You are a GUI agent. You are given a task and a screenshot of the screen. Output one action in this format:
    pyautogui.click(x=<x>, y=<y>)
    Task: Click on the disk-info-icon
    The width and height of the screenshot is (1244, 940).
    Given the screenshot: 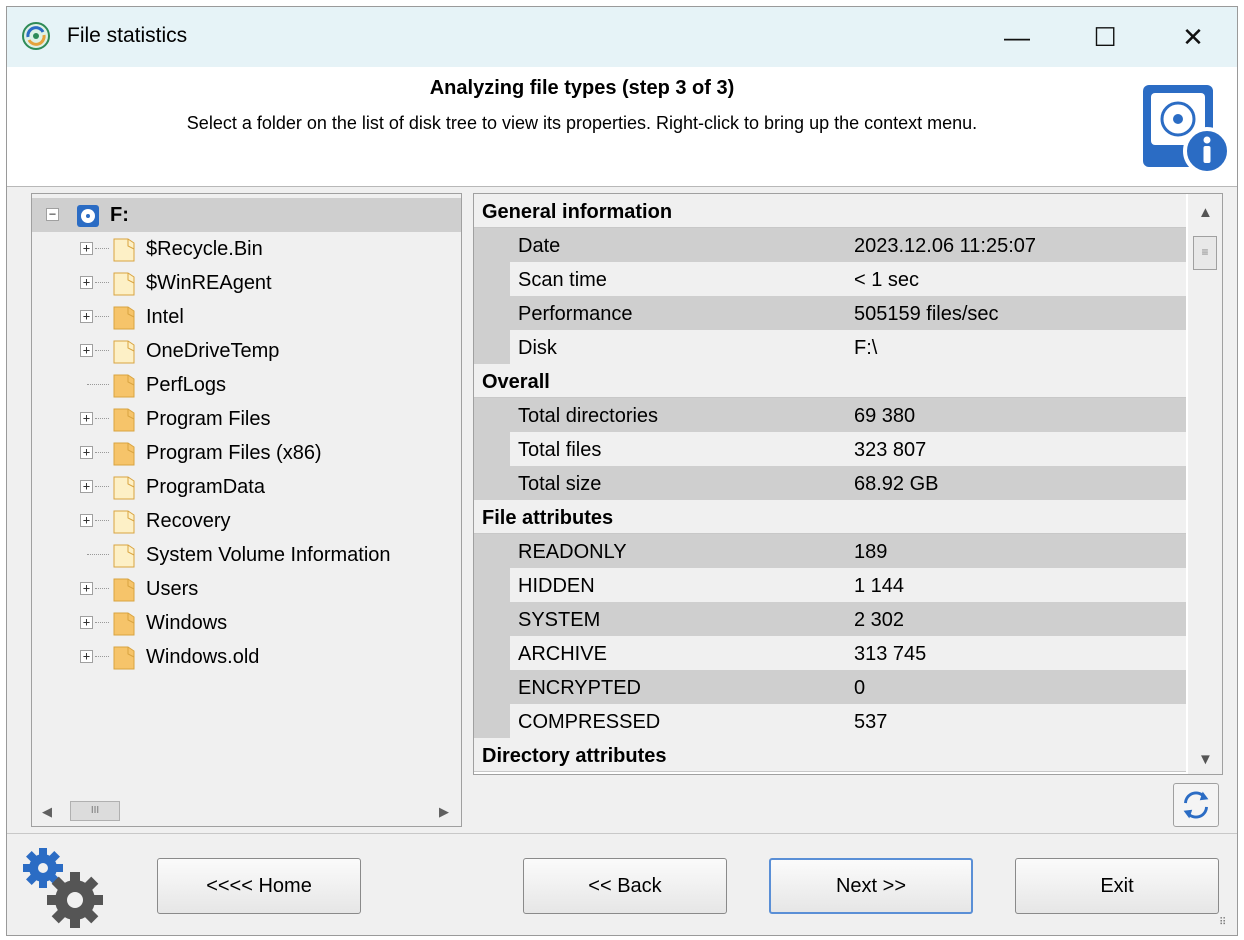 What is the action you would take?
    pyautogui.click(x=1187, y=130)
    